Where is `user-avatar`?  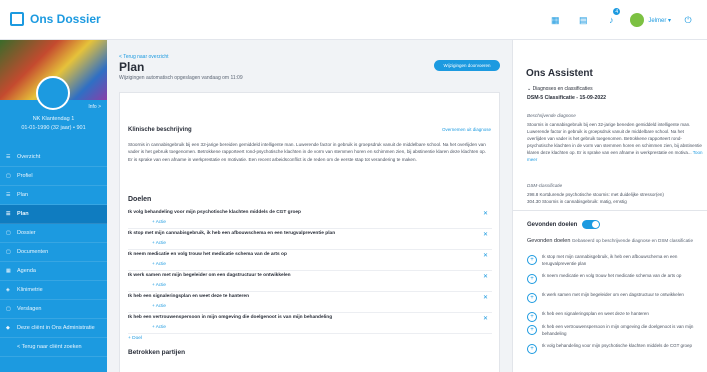
user-avatar is located at coordinates (637, 20).